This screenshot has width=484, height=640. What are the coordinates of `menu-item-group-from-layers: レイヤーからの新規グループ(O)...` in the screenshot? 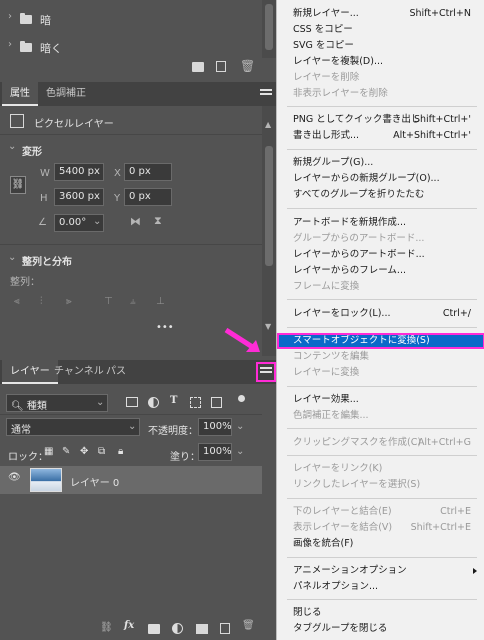 It's located at (380, 179).